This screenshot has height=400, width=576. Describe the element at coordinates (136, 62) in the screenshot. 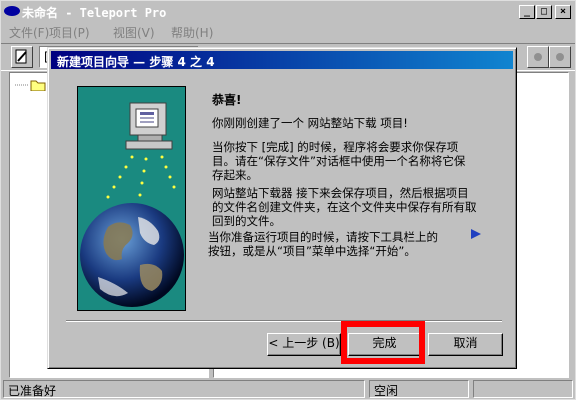

I see `dialog-title: 新建项目向导 — 步骤 4 之 4` at that location.